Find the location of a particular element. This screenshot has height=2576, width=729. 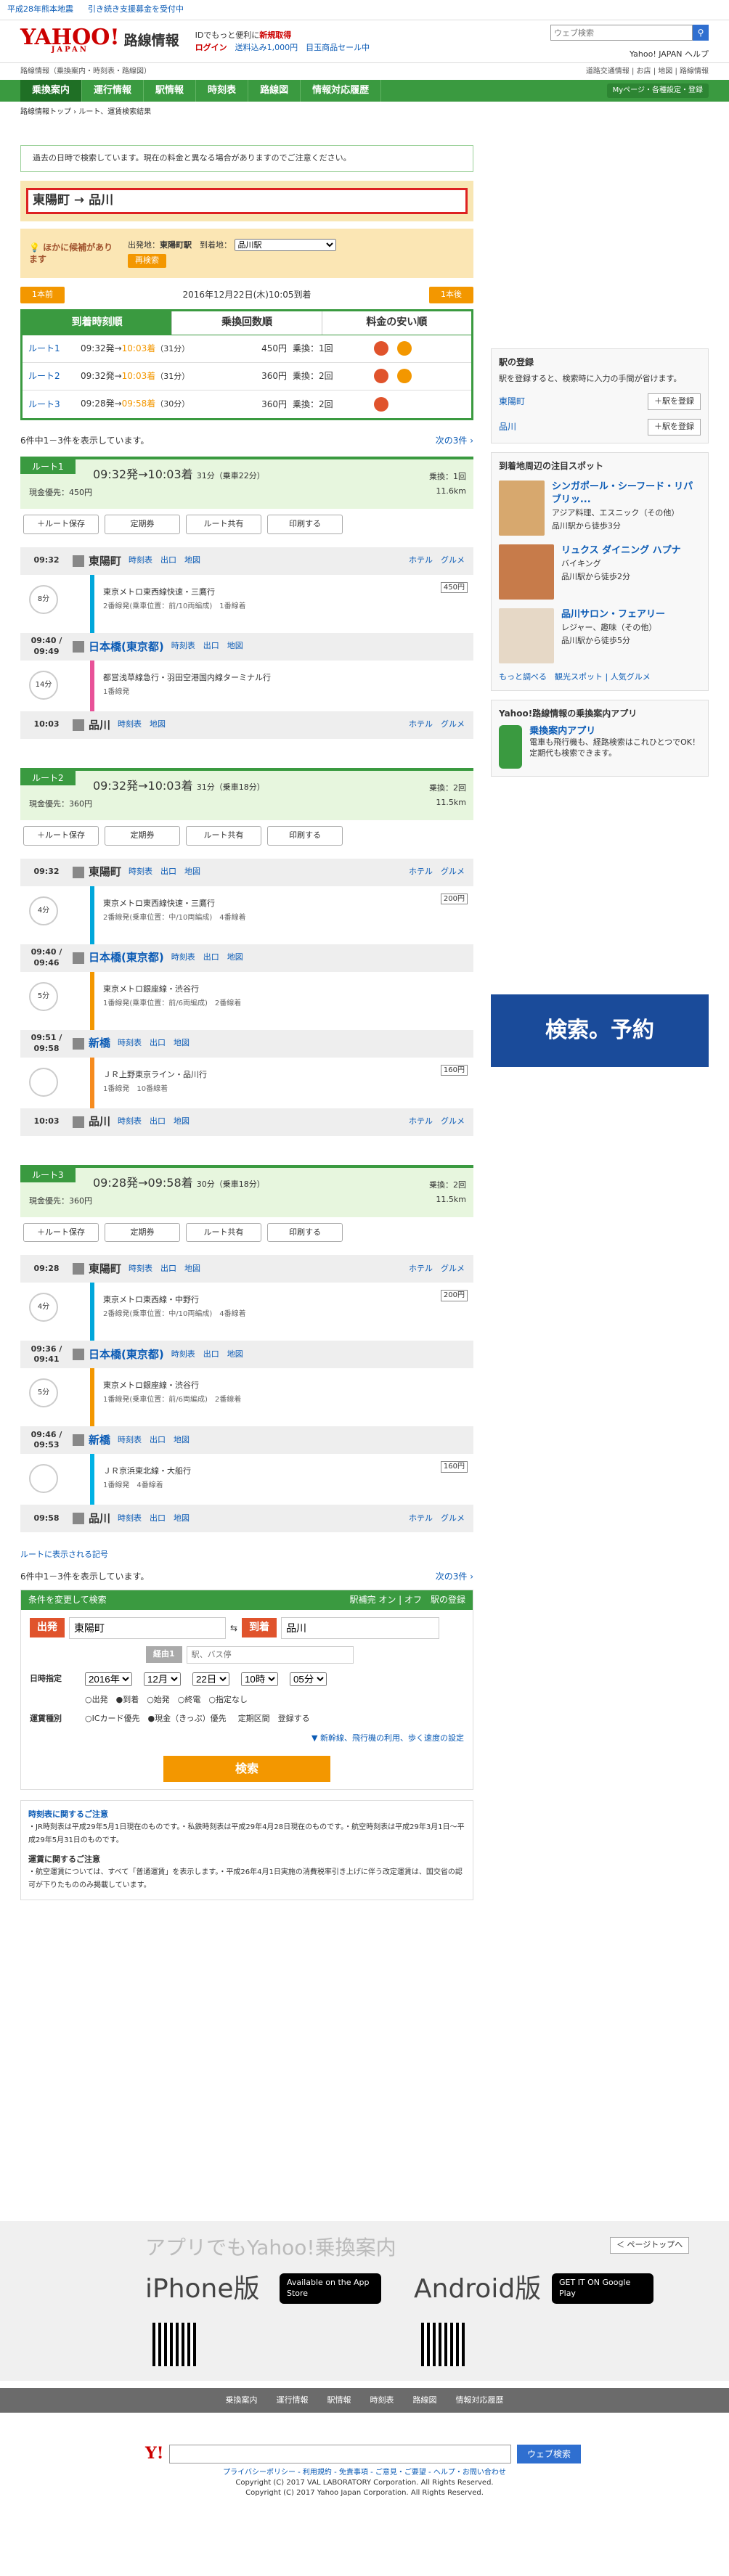

register-station-1: 東陽町 is located at coordinates (512, 401).